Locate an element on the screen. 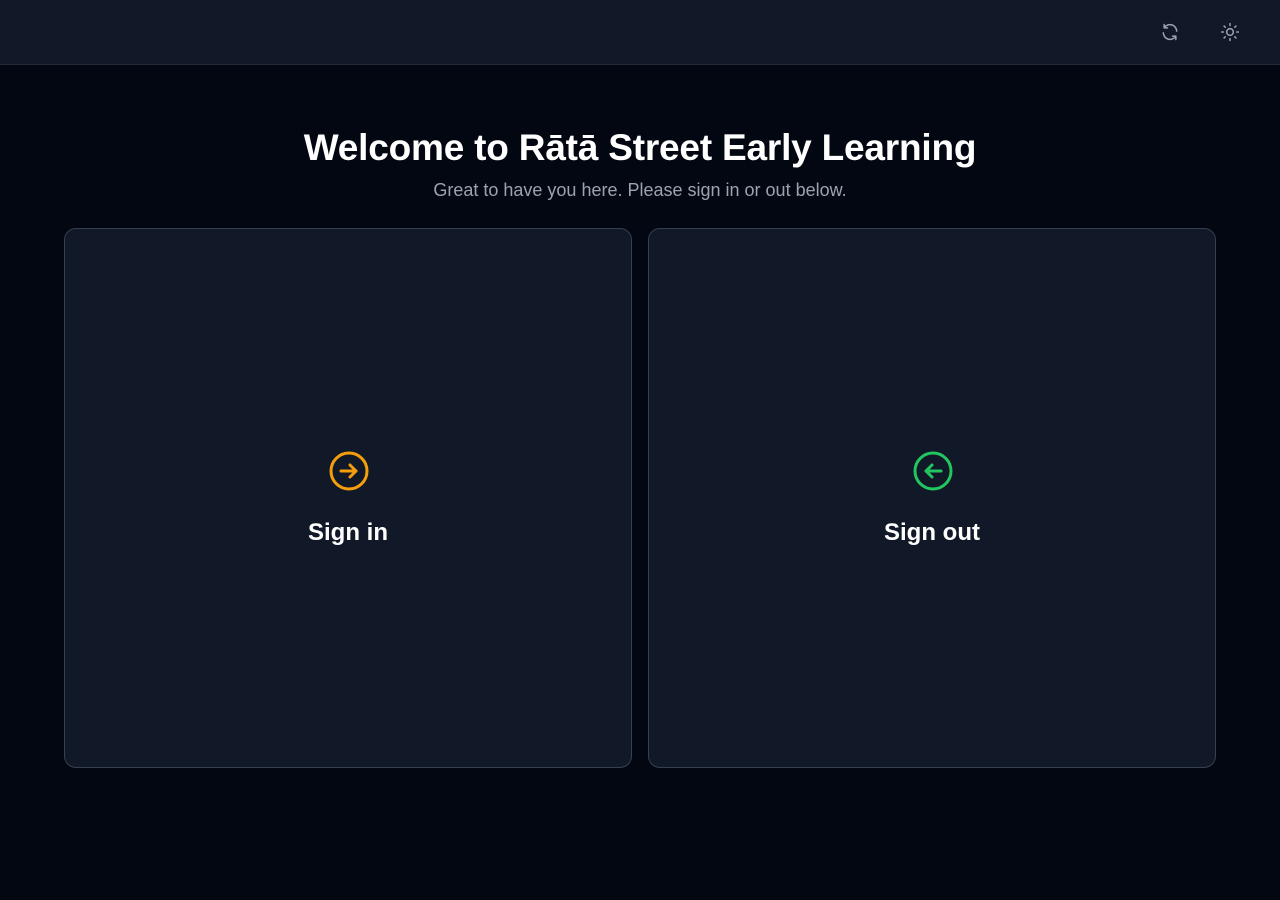  refresh-button is located at coordinates (1170, 32).